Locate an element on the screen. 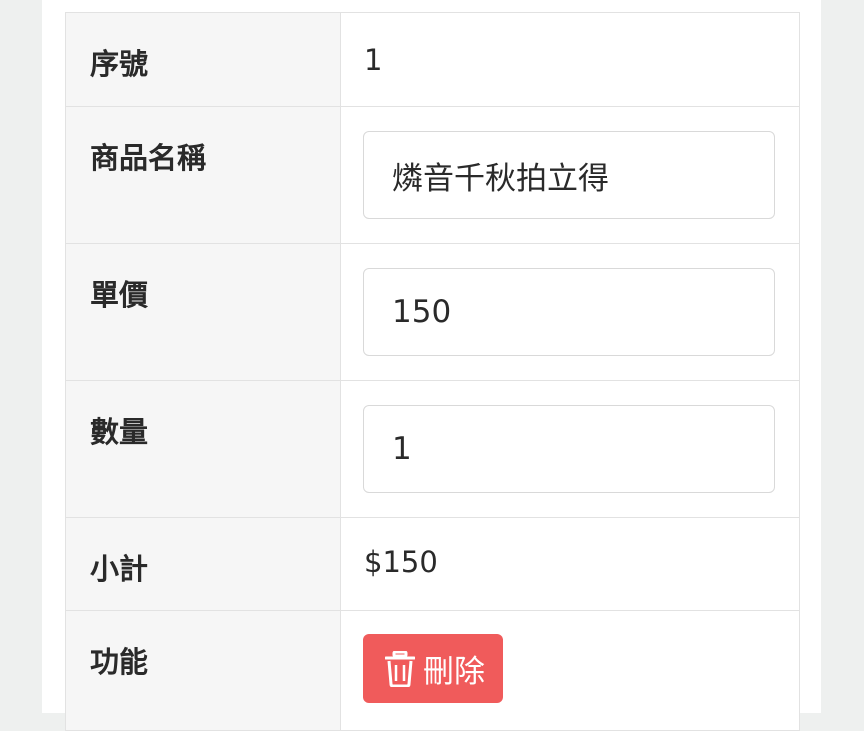 The height and width of the screenshot is (731, 864). product-name-field is located at coordinates (569, 175).